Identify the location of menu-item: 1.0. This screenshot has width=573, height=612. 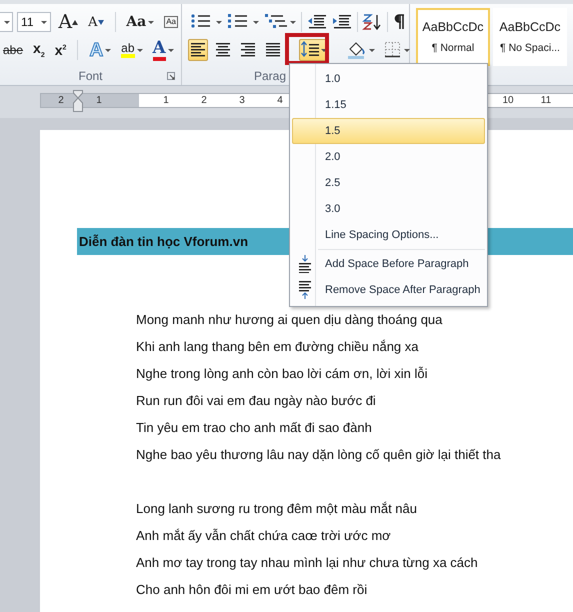
(388, 79).